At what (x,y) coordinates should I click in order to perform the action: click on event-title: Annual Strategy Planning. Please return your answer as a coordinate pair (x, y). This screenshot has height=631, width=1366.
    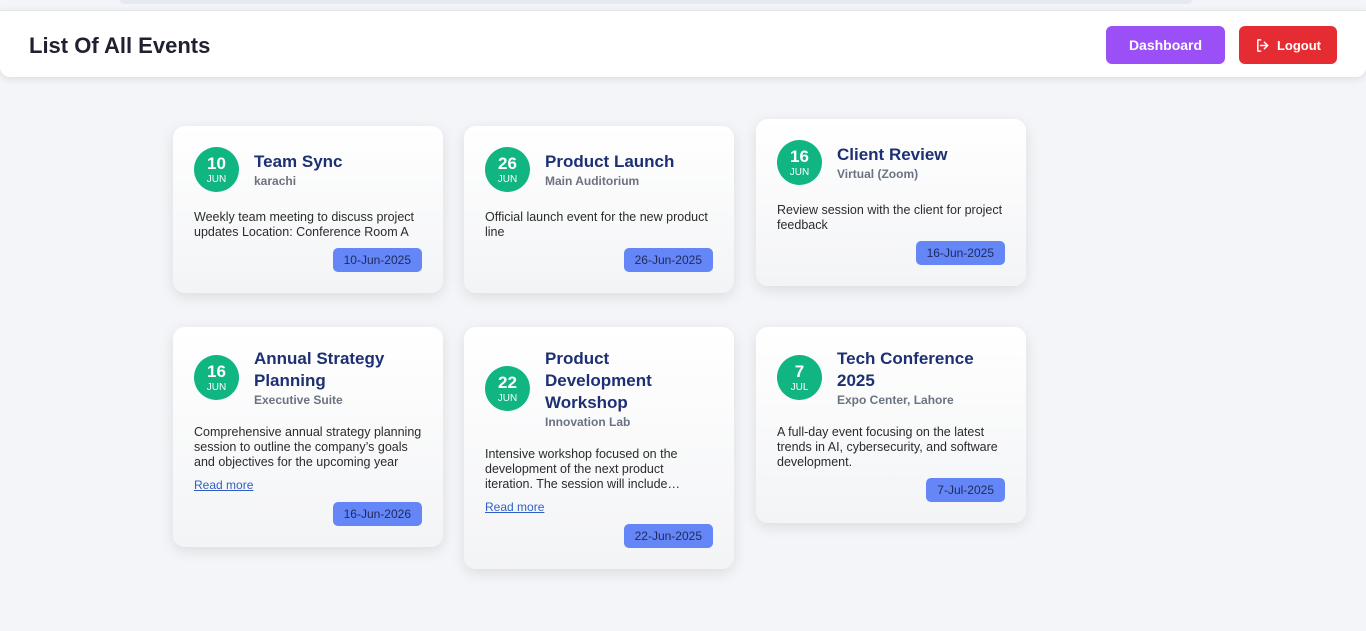
    Looking at the image, I should click on (319, 369).